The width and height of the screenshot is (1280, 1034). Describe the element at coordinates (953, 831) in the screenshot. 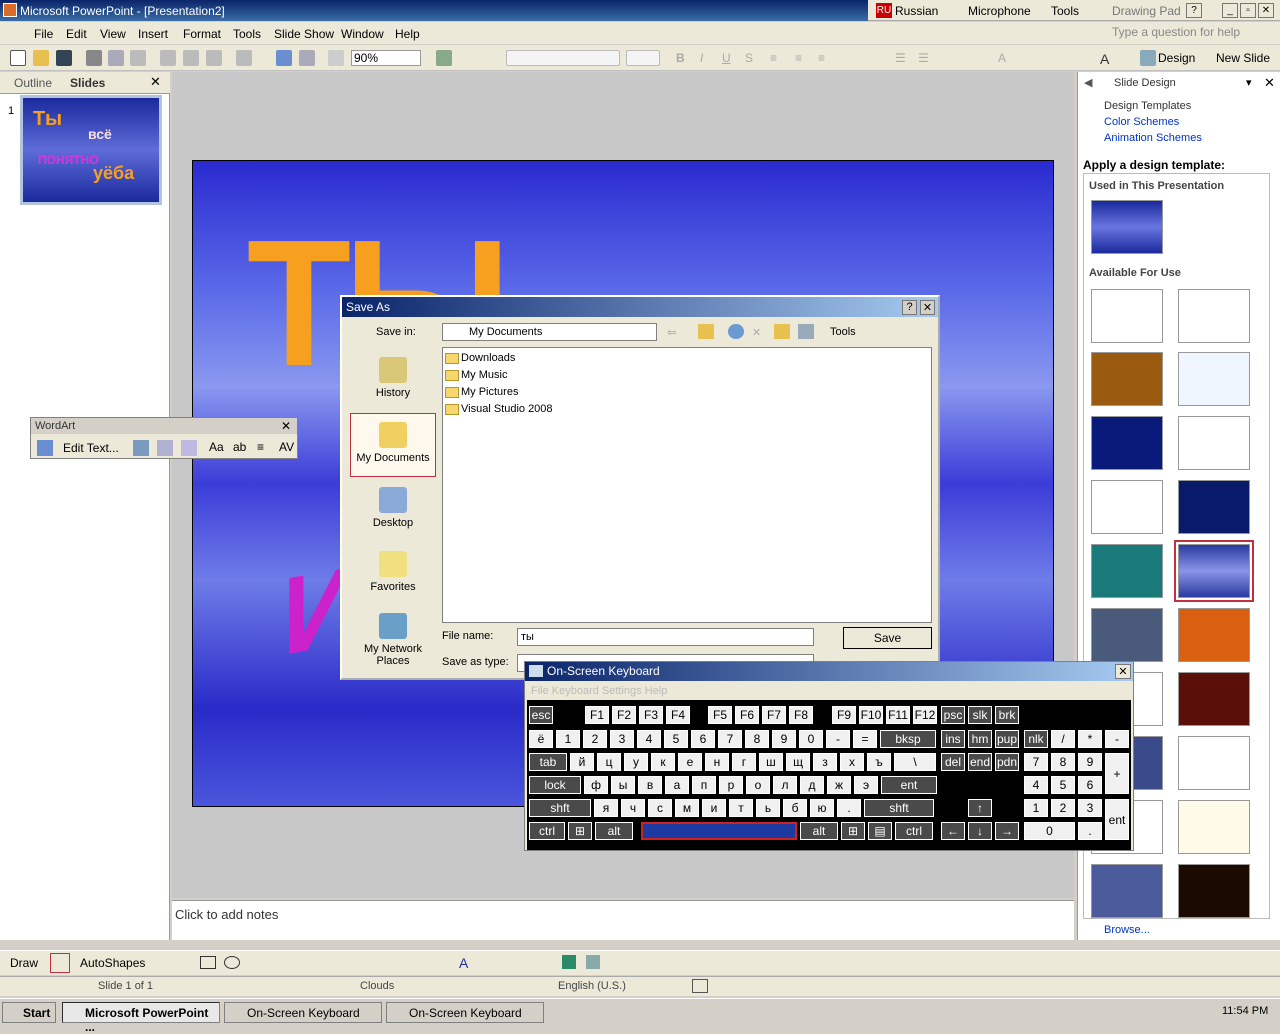

I see `key: ←` at that location.